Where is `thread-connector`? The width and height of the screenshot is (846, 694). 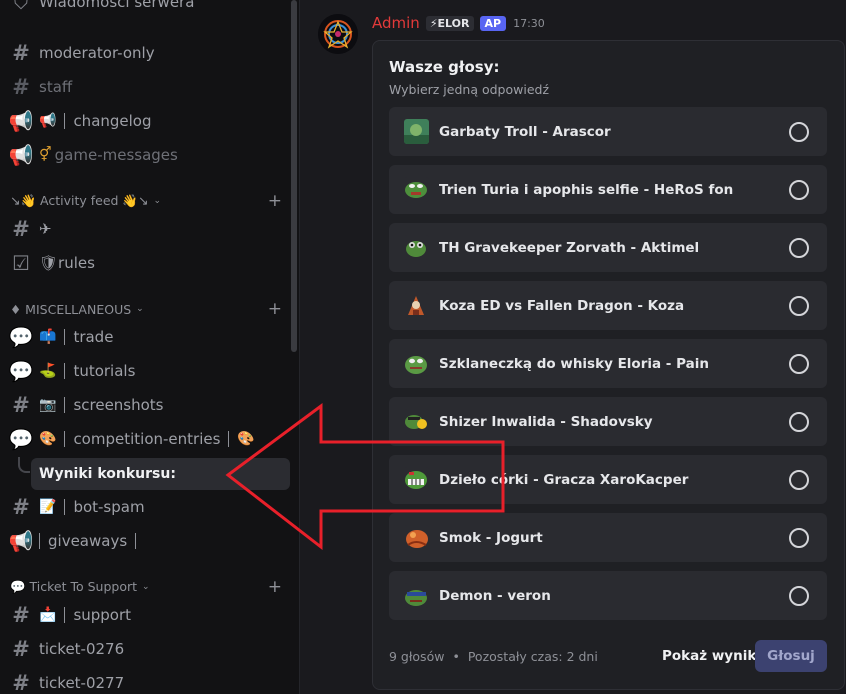 thread-connector is located at coordinates (24, 465).